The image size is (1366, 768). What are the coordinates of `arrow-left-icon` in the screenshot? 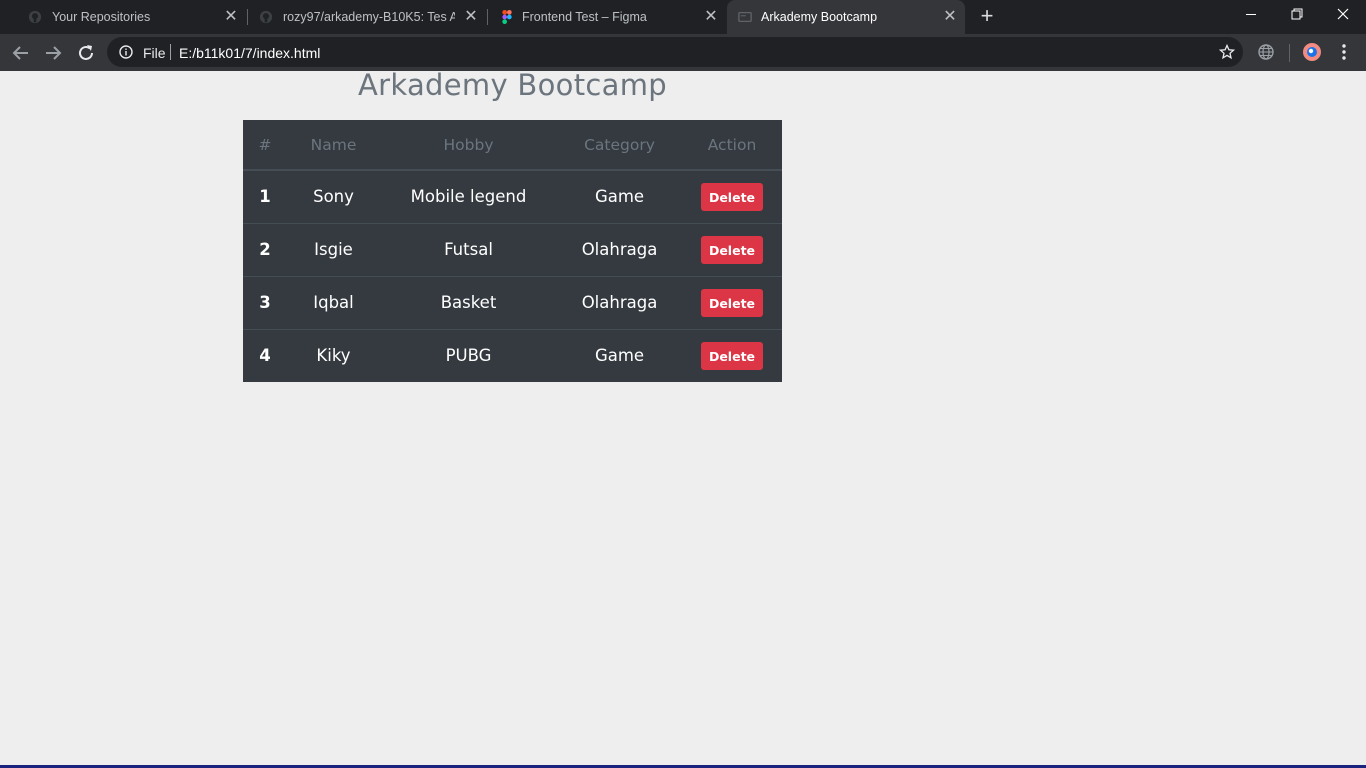 It's located at (20, 53).